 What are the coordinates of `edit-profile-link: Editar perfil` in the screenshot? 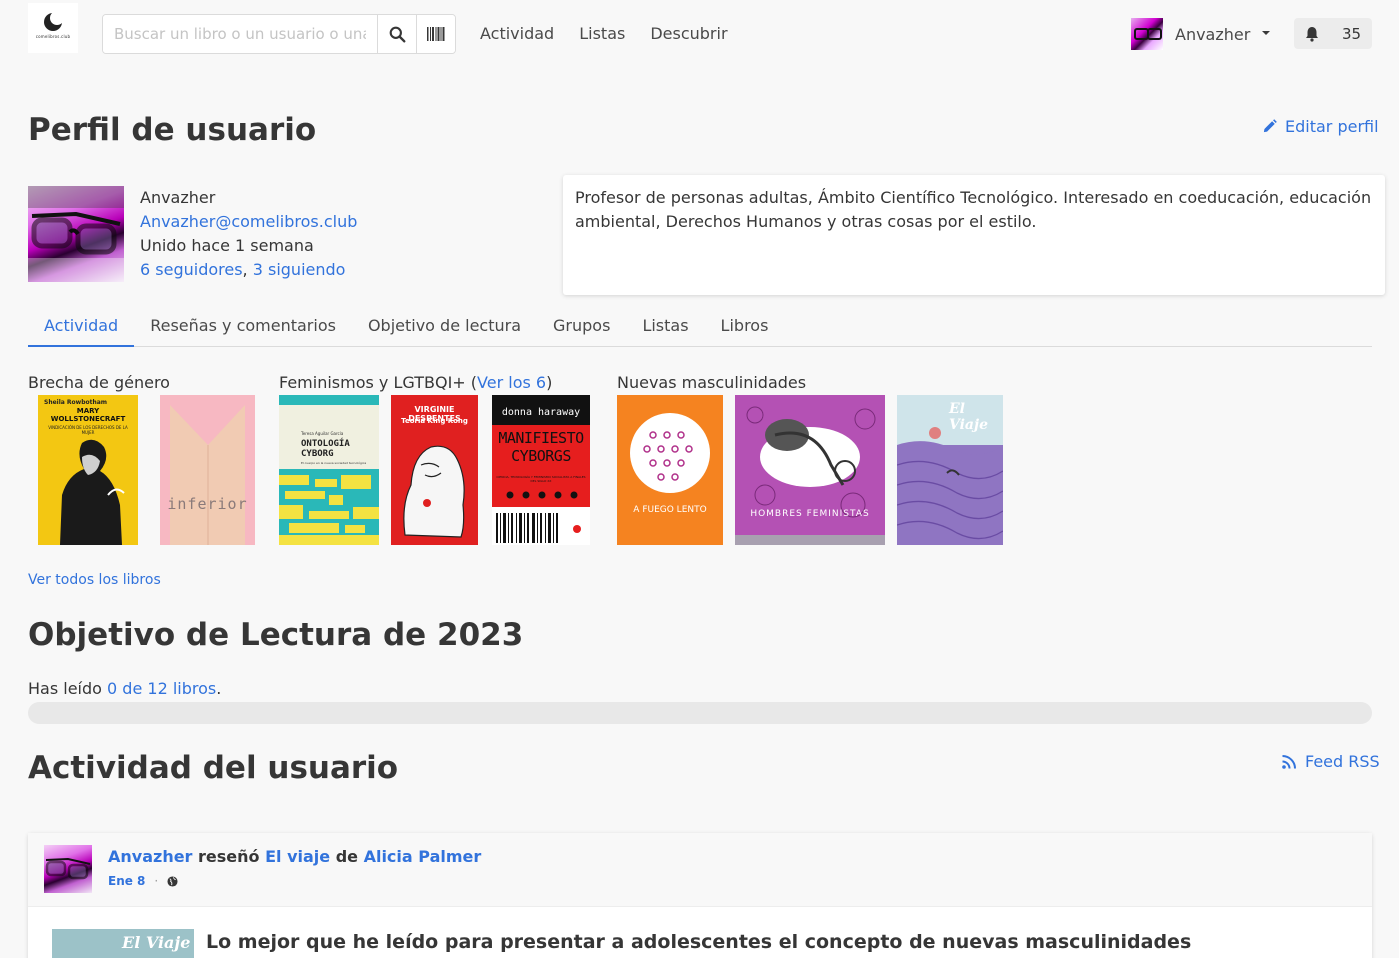 It's located at (1320, 126).